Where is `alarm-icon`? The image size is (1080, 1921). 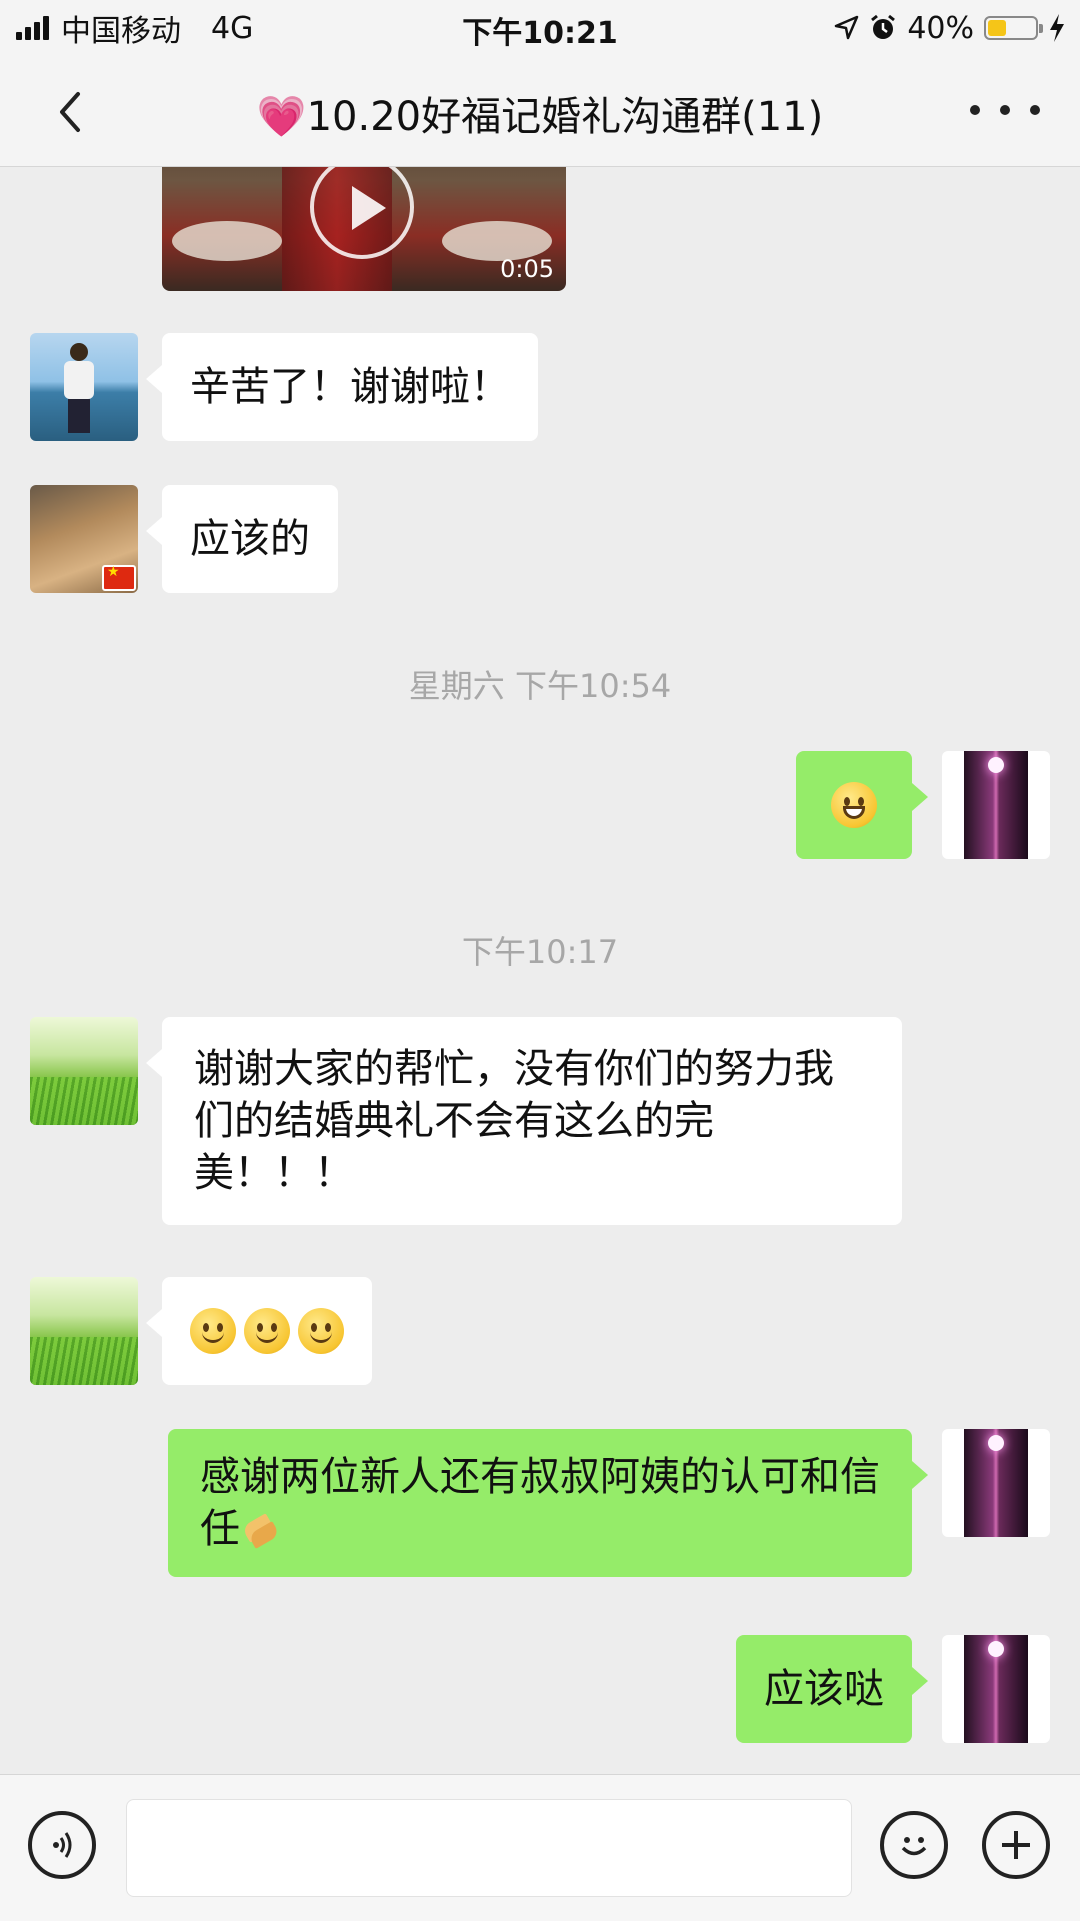
alarm-icon is located at coordinates (883, 26).